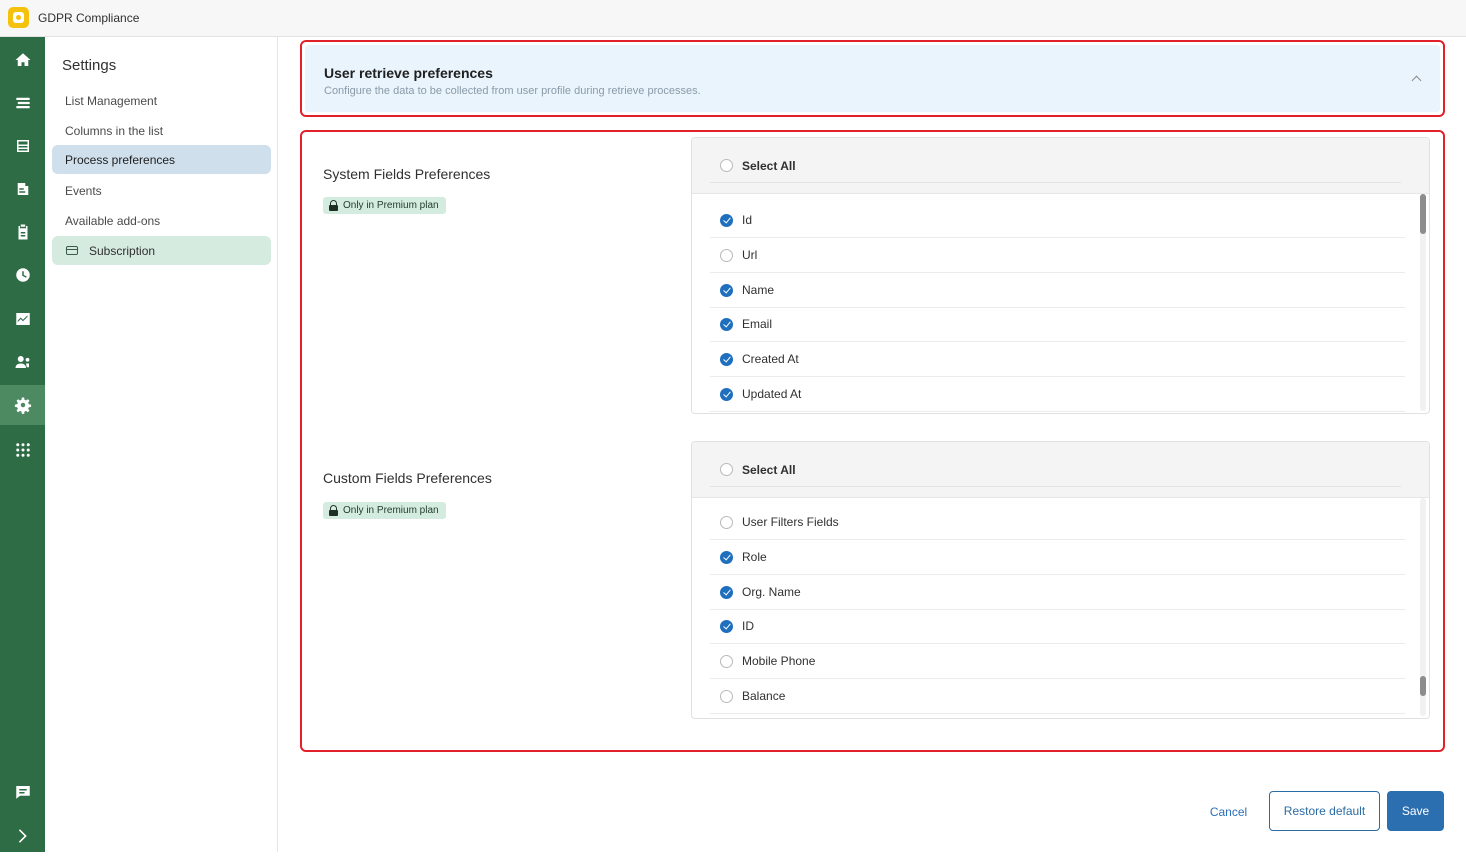  I want to click on clock-icon, so click(22, 275).